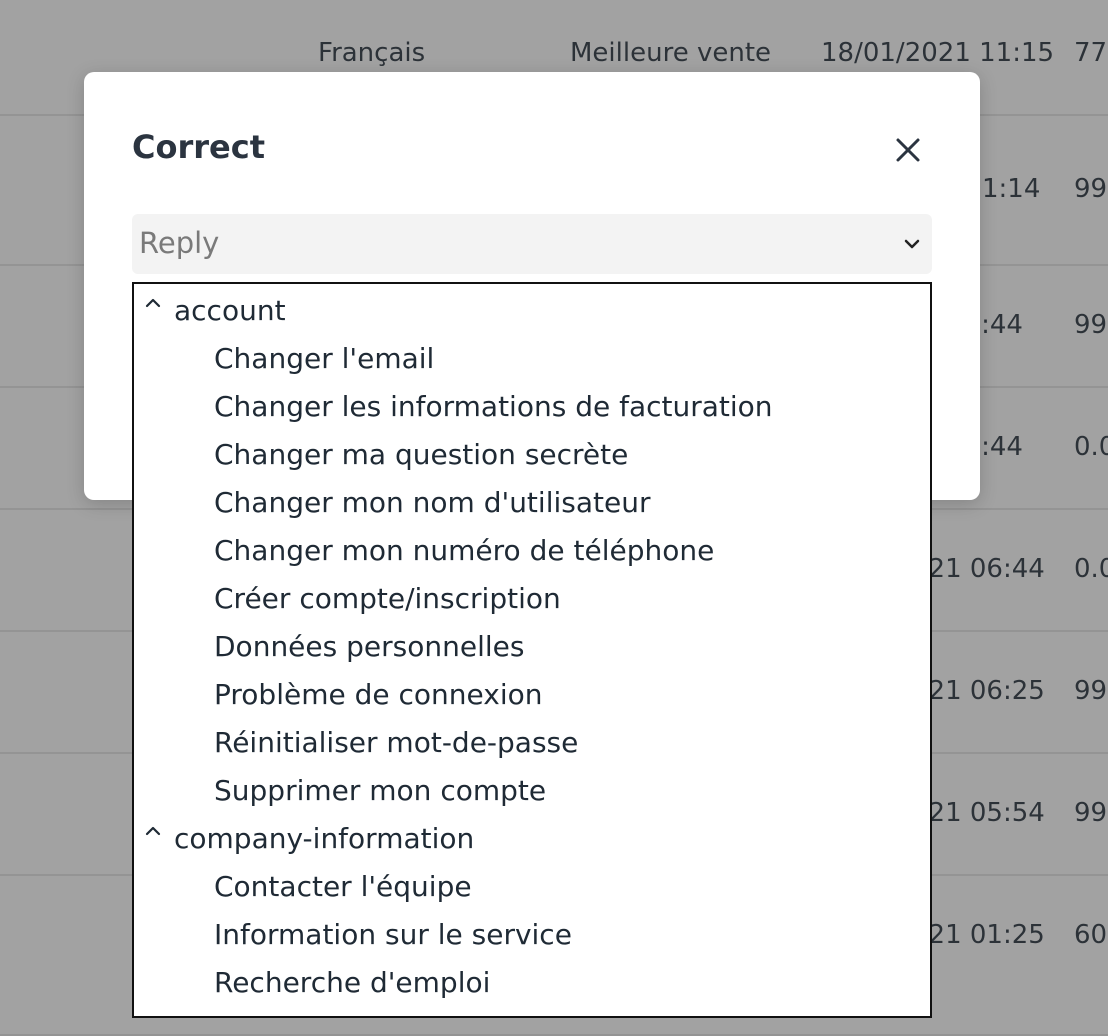  I want to click on option-item: Changer ma question secrète, so click(532, 454).